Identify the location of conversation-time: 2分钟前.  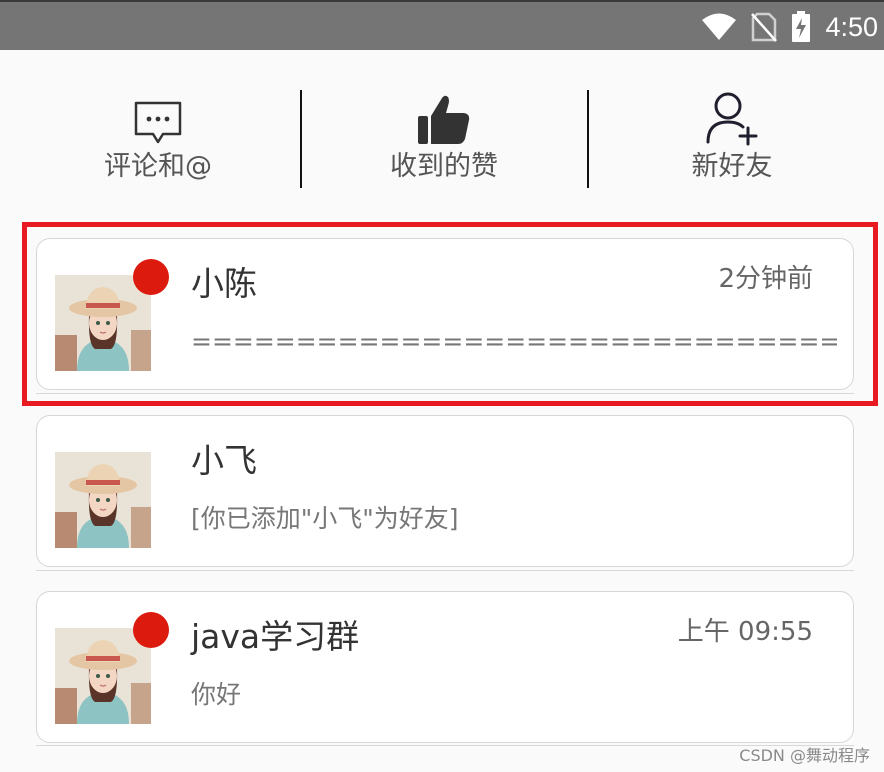
(765, 279).